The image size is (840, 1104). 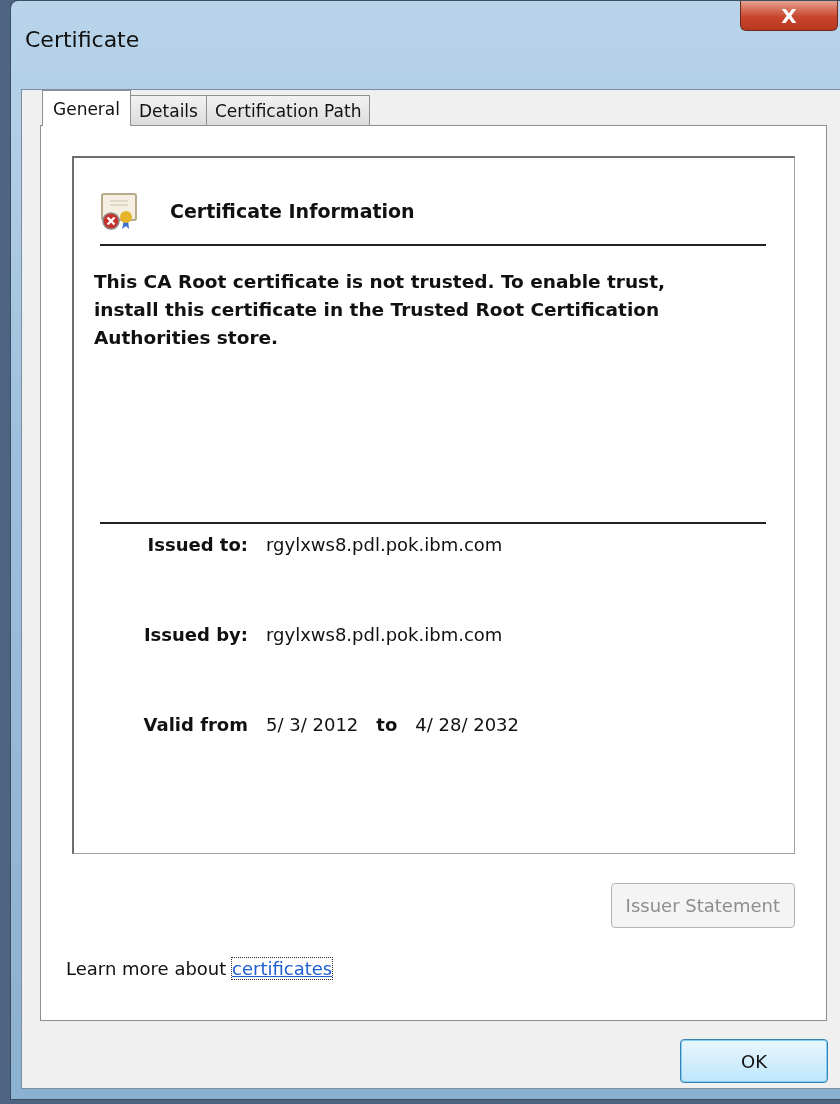 I want to click on close-button: X, so click(x=789, y=16).